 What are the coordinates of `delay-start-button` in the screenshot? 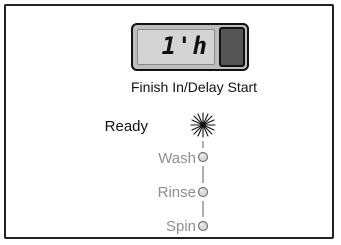 It's located at (232, 47).